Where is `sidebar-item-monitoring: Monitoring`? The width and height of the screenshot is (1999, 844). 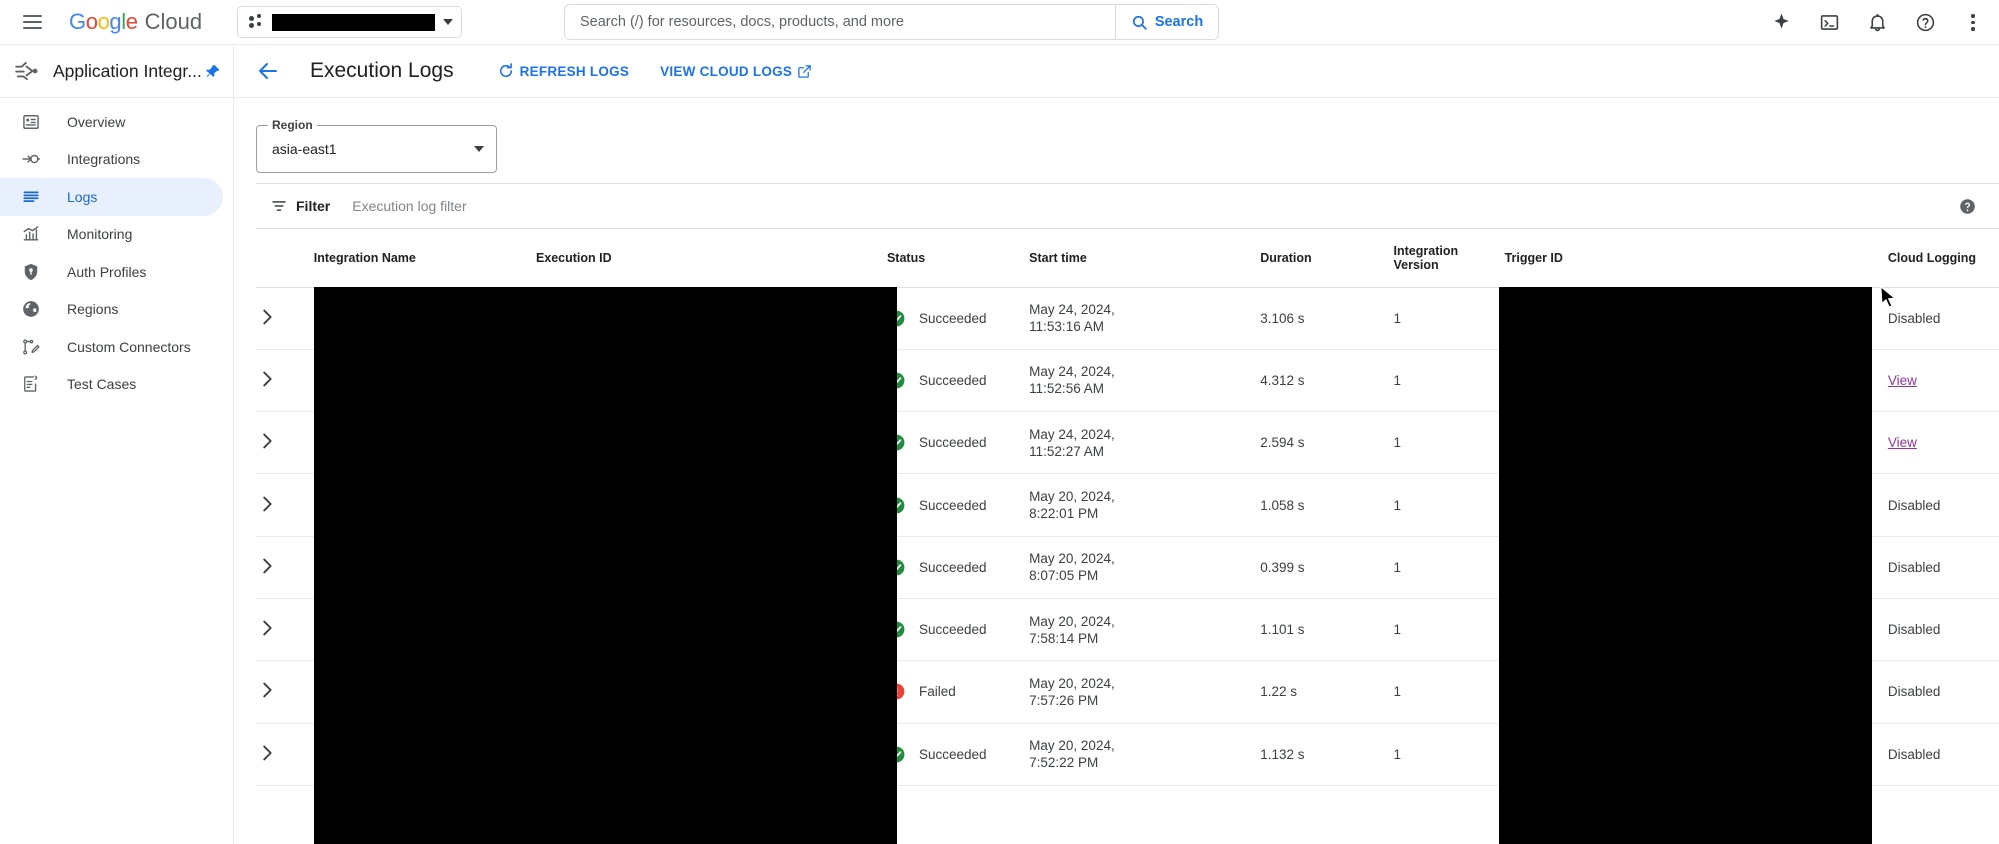
sidebar-item-monitoring: Monitoring is located at coordinates (111, 235).